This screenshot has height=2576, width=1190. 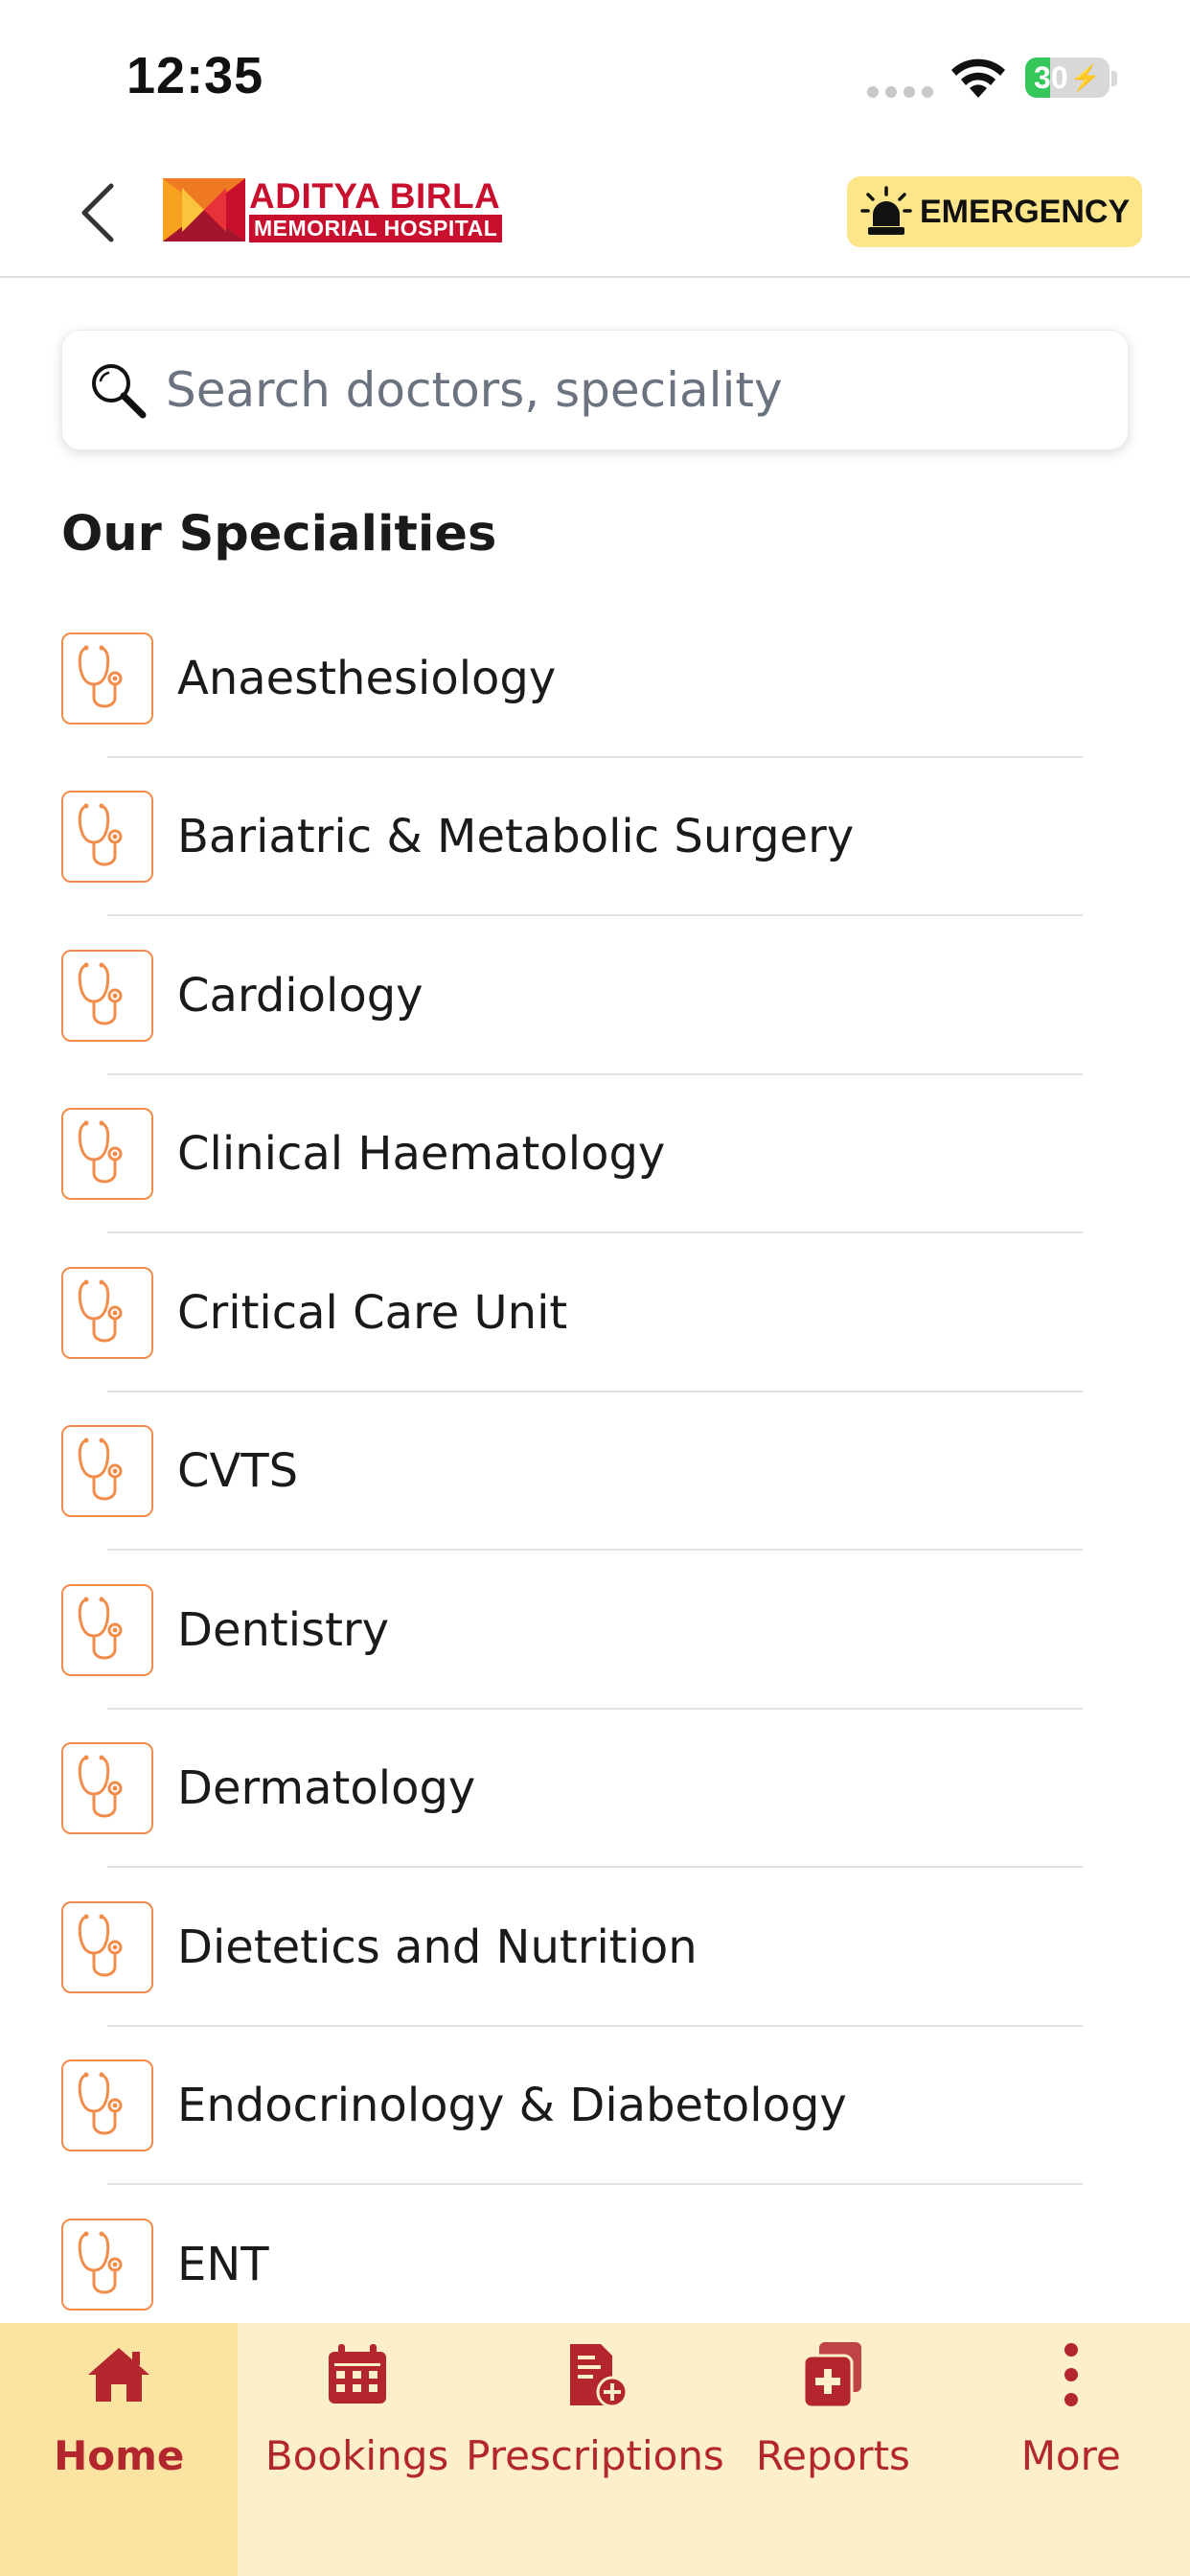 What do you see at coordinates (300, 996) in the screenshot?
I see `speciality-label: Cardiology` at bounding box center [300, 996].